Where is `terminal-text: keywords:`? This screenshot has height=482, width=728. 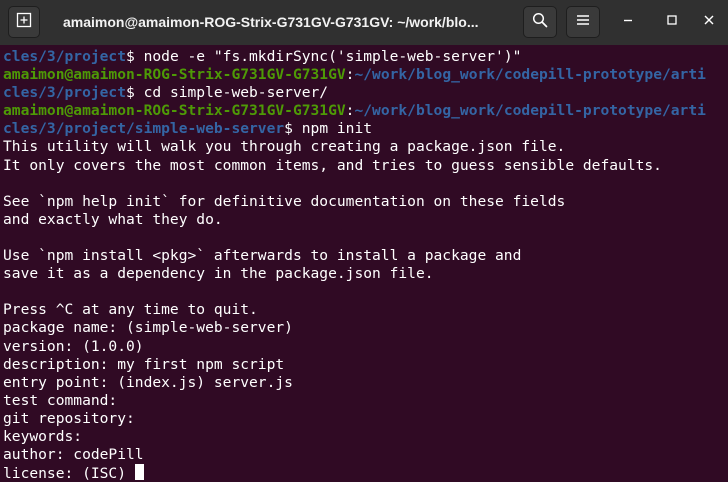
terminal-text: keywords: is located at coordinates (43, 436).